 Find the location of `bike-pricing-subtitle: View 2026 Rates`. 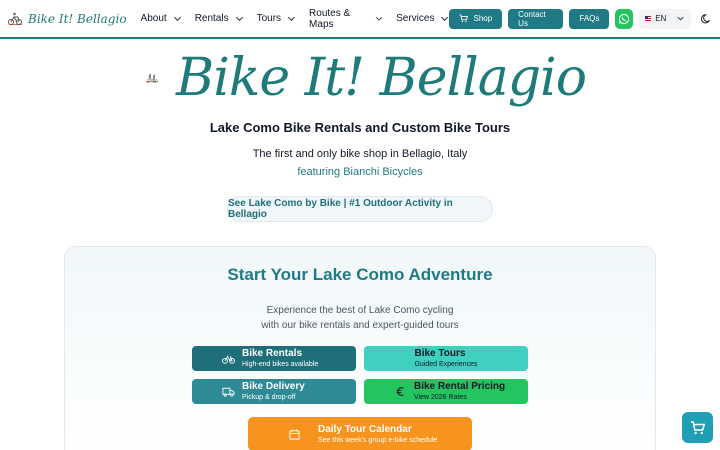

bike-pricing-subtitle: View 2026 Rates is located at coordinates (440, 397).